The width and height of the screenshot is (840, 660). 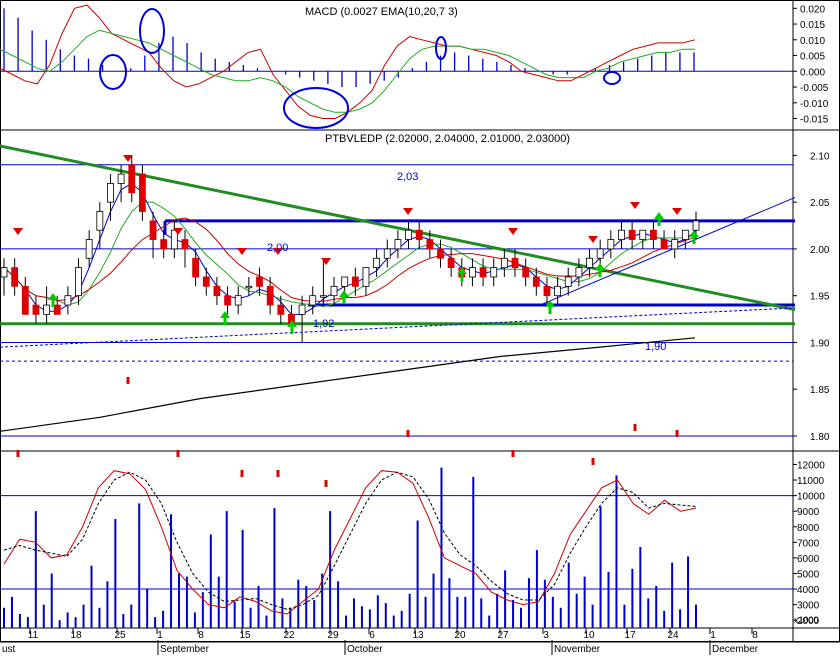 What do you see at coordinates (460, 635) in the screenshot?
I see `x-day-label: 20` at bounding box center [460, 635].